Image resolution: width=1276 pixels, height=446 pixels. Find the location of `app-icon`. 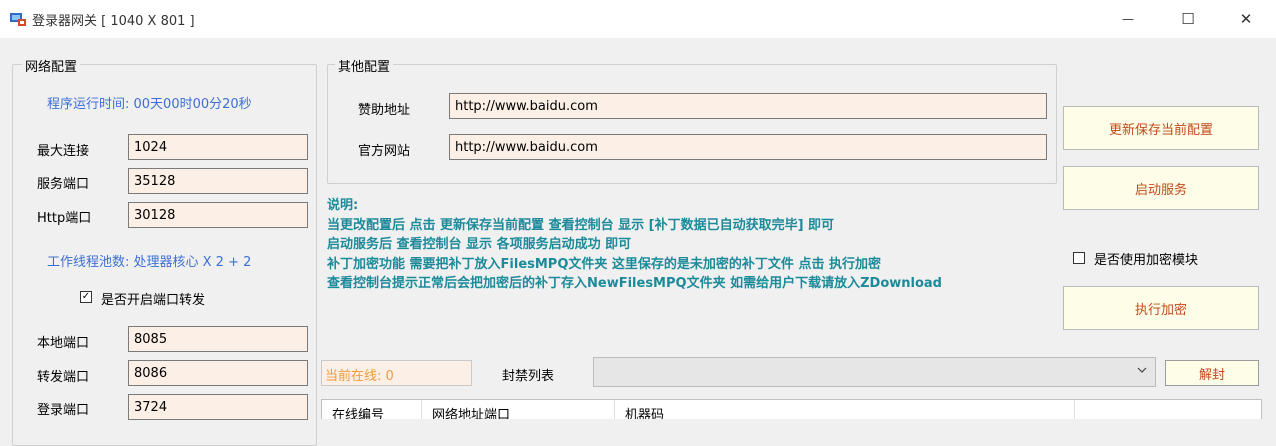

app-icon is located at coordinates (18, 19).